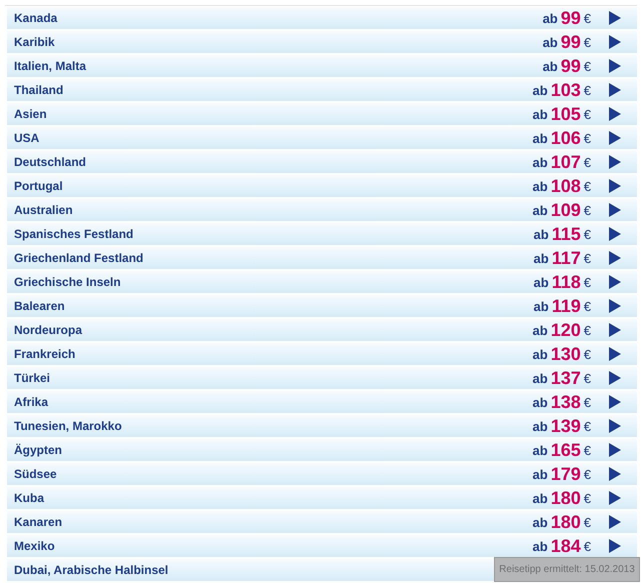 The height and width of the screenshot is (583, 642). I want to click on price: 118, so click(566, 282).